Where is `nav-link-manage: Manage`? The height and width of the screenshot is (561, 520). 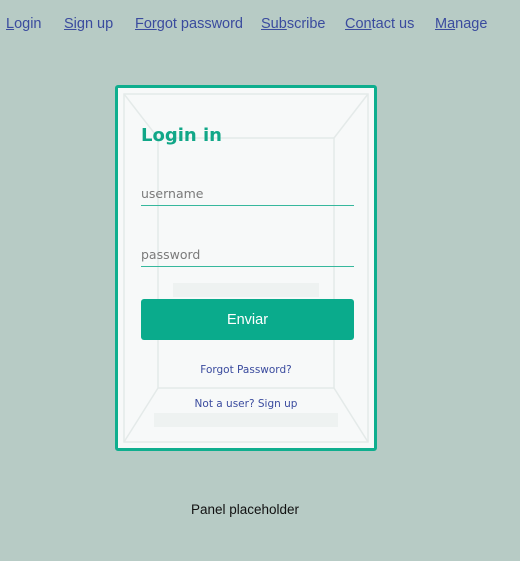 nav-link-manage: Manage is located at coordinates (461, 24).